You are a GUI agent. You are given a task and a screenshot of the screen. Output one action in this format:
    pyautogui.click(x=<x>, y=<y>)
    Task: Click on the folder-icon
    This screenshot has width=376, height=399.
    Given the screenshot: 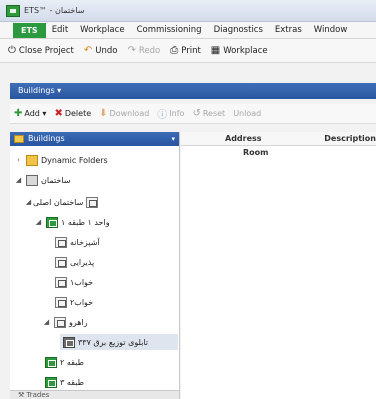 What is the action you would take?
    pyautogui.click(x=32, y=160)
    